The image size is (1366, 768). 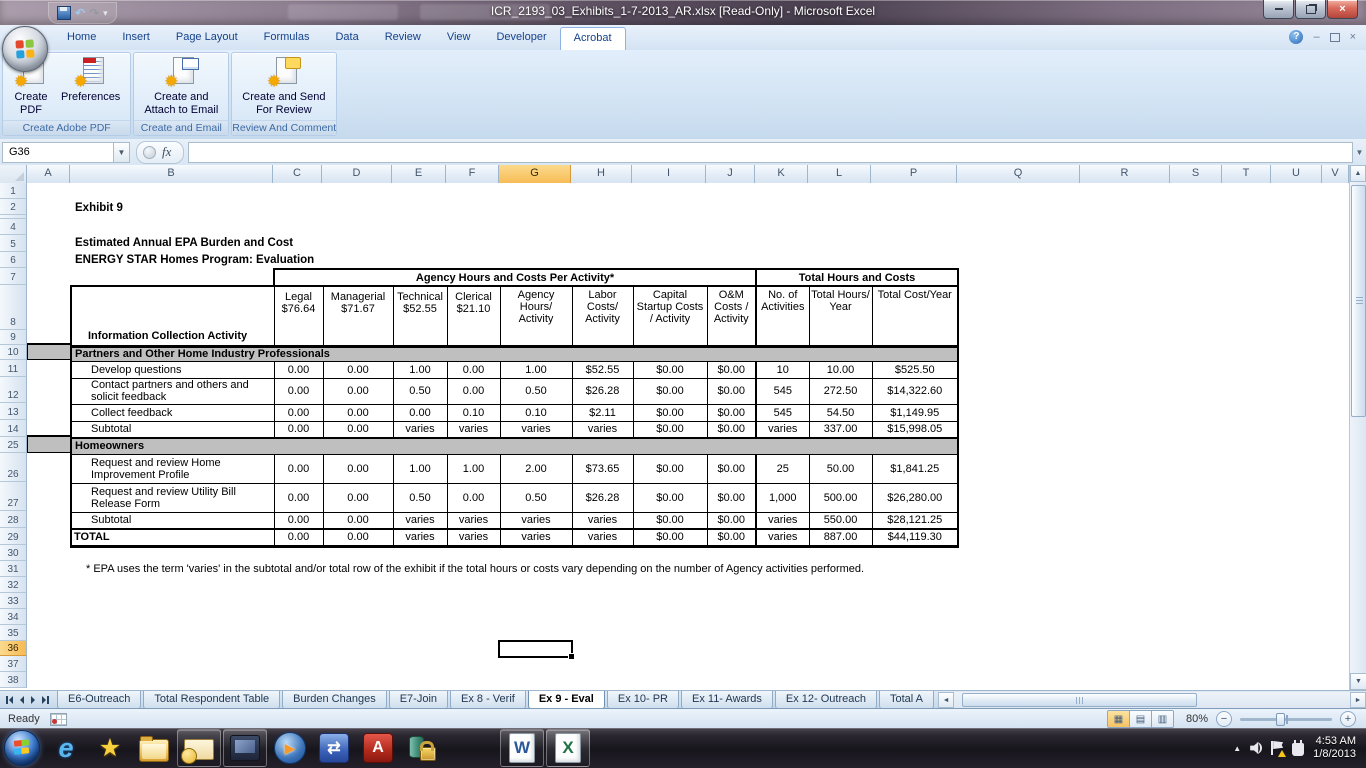 What do you see at coordinates (1316, 37) in the screenshot?
I see `workbook-minimize-icon: –` at bounding box center [1316, 37].